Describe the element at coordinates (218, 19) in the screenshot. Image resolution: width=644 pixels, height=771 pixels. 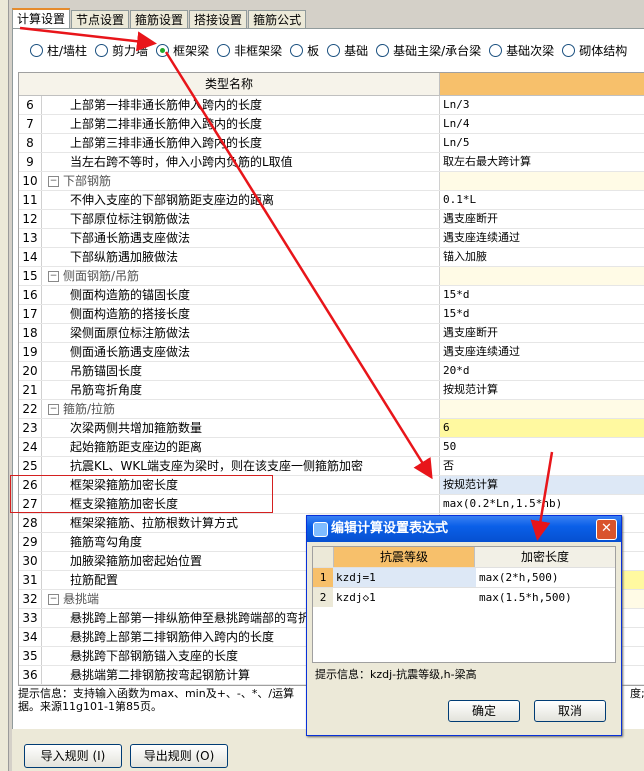
I see `tab-lap-settings: 搭接设置` at that location.